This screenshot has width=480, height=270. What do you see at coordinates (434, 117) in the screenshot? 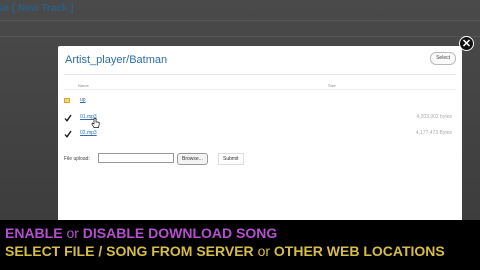
I see `file-size: 4,203,902 bytes` at bounding box center [434, 117].